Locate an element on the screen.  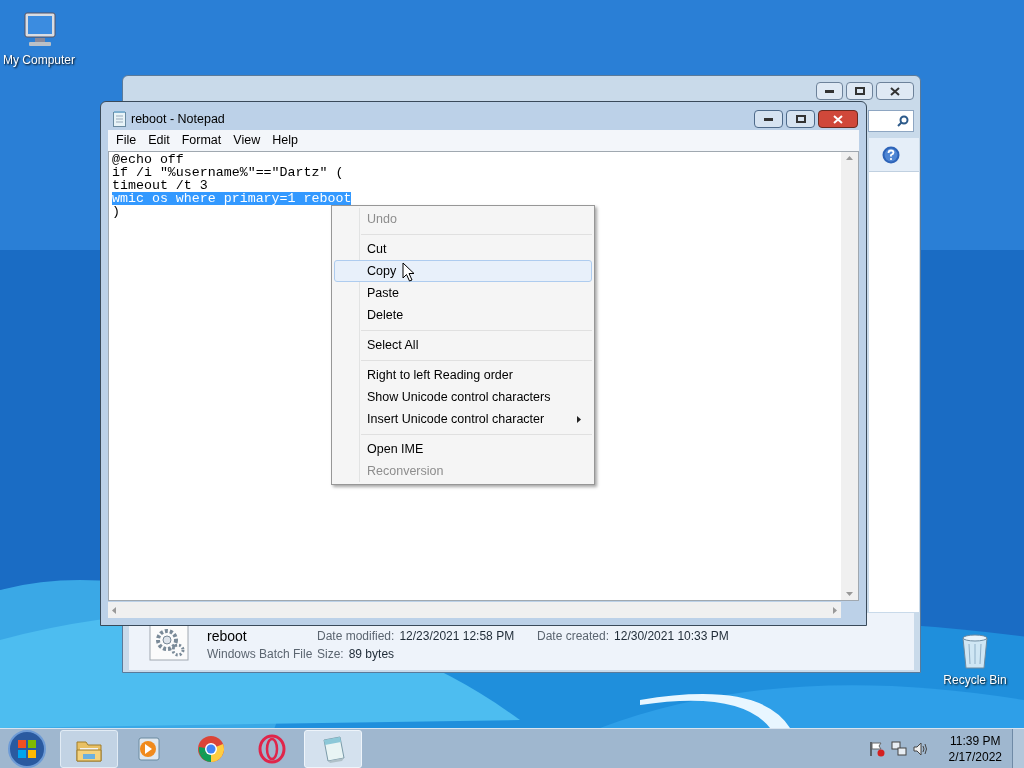
window-title: reboot - Notepad is located at coordinates (178, 119).